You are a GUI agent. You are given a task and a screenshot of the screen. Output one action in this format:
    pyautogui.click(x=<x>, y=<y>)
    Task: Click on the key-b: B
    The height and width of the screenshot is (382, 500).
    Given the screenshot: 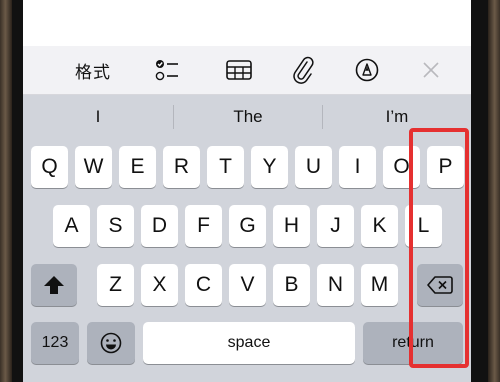 What is the action you would take?
    pyautogui.click(x=291, y=285)
    